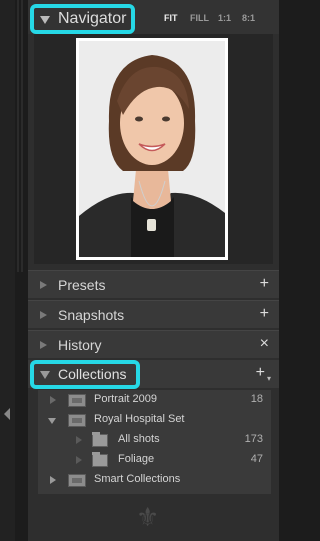 The height and width of the screenshot is (541, 320). I want to click on zoom-8-1: 8:1, so click(248, 18).